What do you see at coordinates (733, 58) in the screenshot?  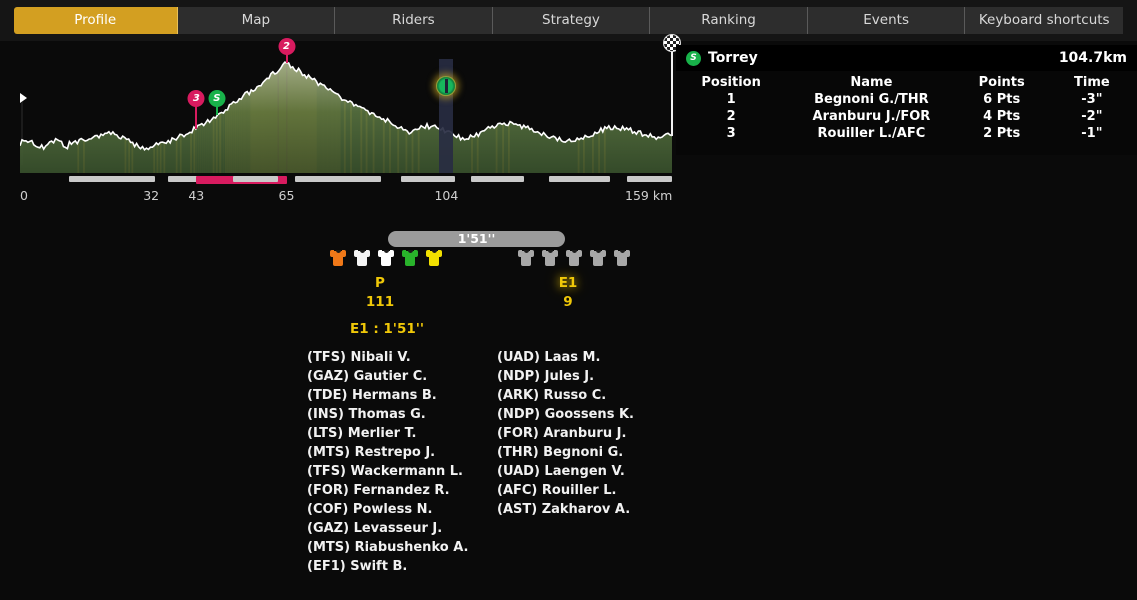 I see `sprint-location-title: Torrey` at bounding box center [733, 58].